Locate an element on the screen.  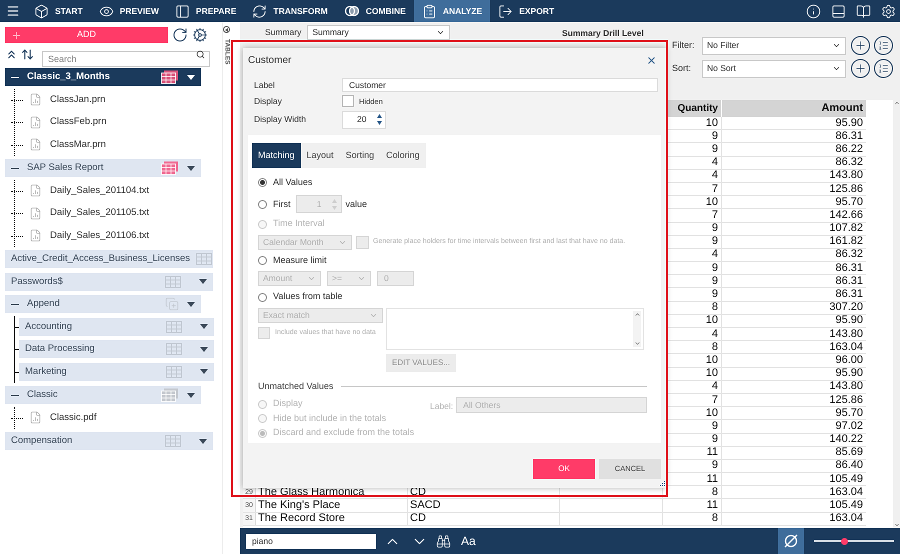
nav-tab: START is located at coordinates (58, 11).